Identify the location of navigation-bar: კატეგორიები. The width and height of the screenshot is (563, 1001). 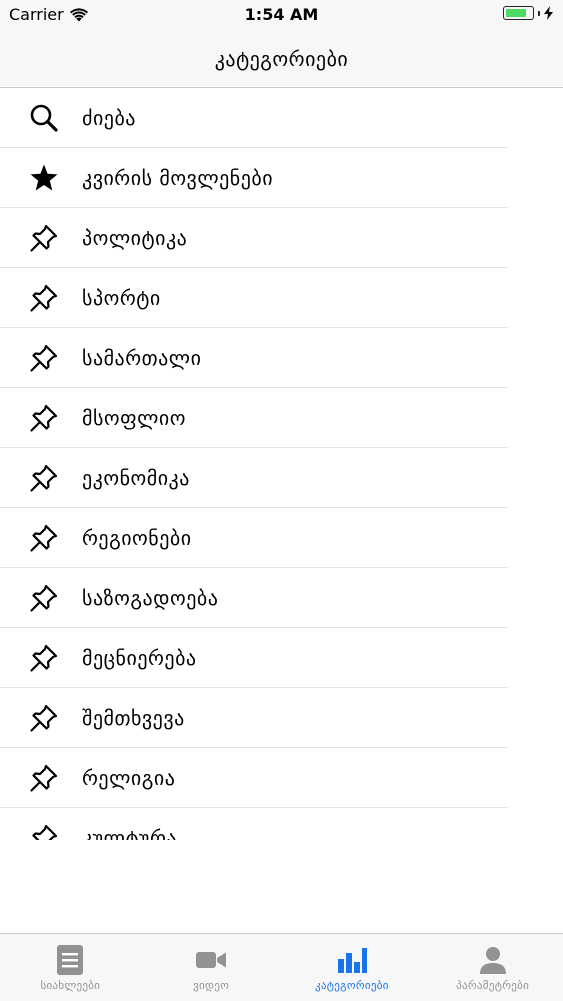
(281, 59).